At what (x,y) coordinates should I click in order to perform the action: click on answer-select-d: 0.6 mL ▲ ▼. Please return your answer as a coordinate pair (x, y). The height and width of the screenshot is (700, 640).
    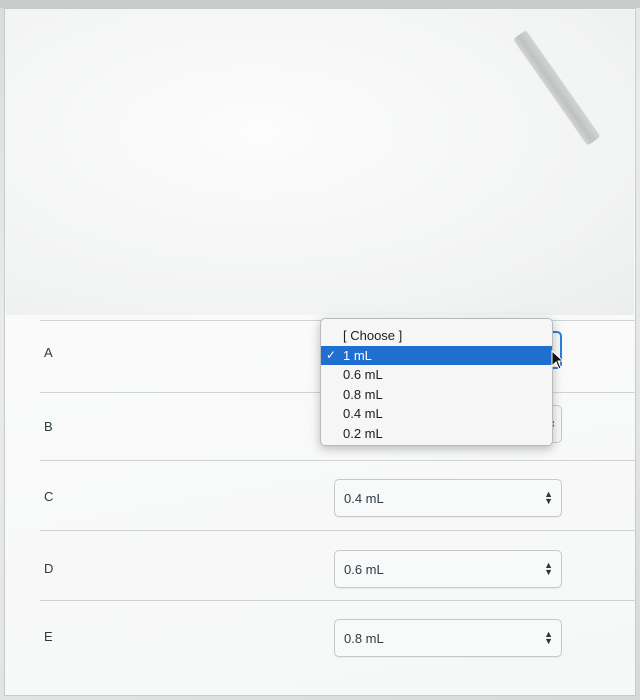
    Looking at the image, I should click on (448, 569).